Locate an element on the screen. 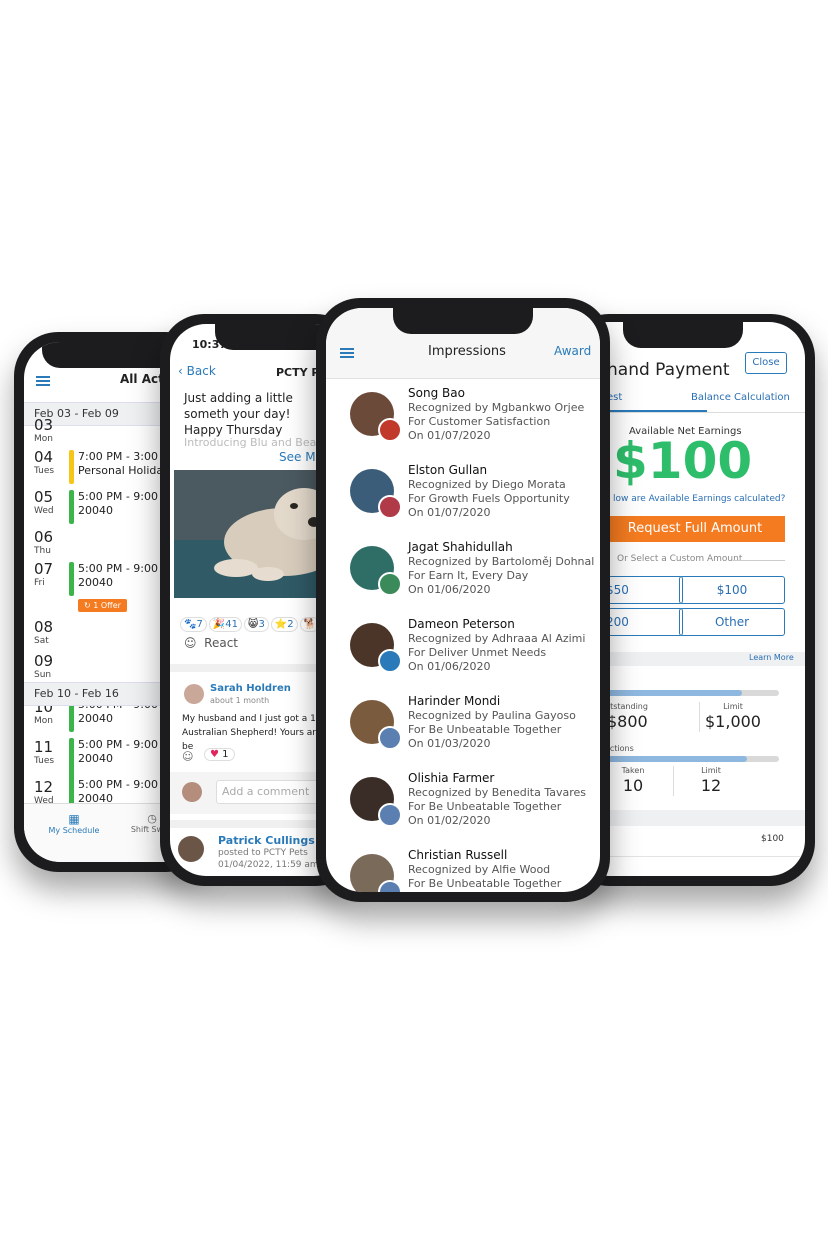 This screenshot has height=1240, width=828. reaction-emoji-icon: 🐾 is located at coordinates (190, 624).